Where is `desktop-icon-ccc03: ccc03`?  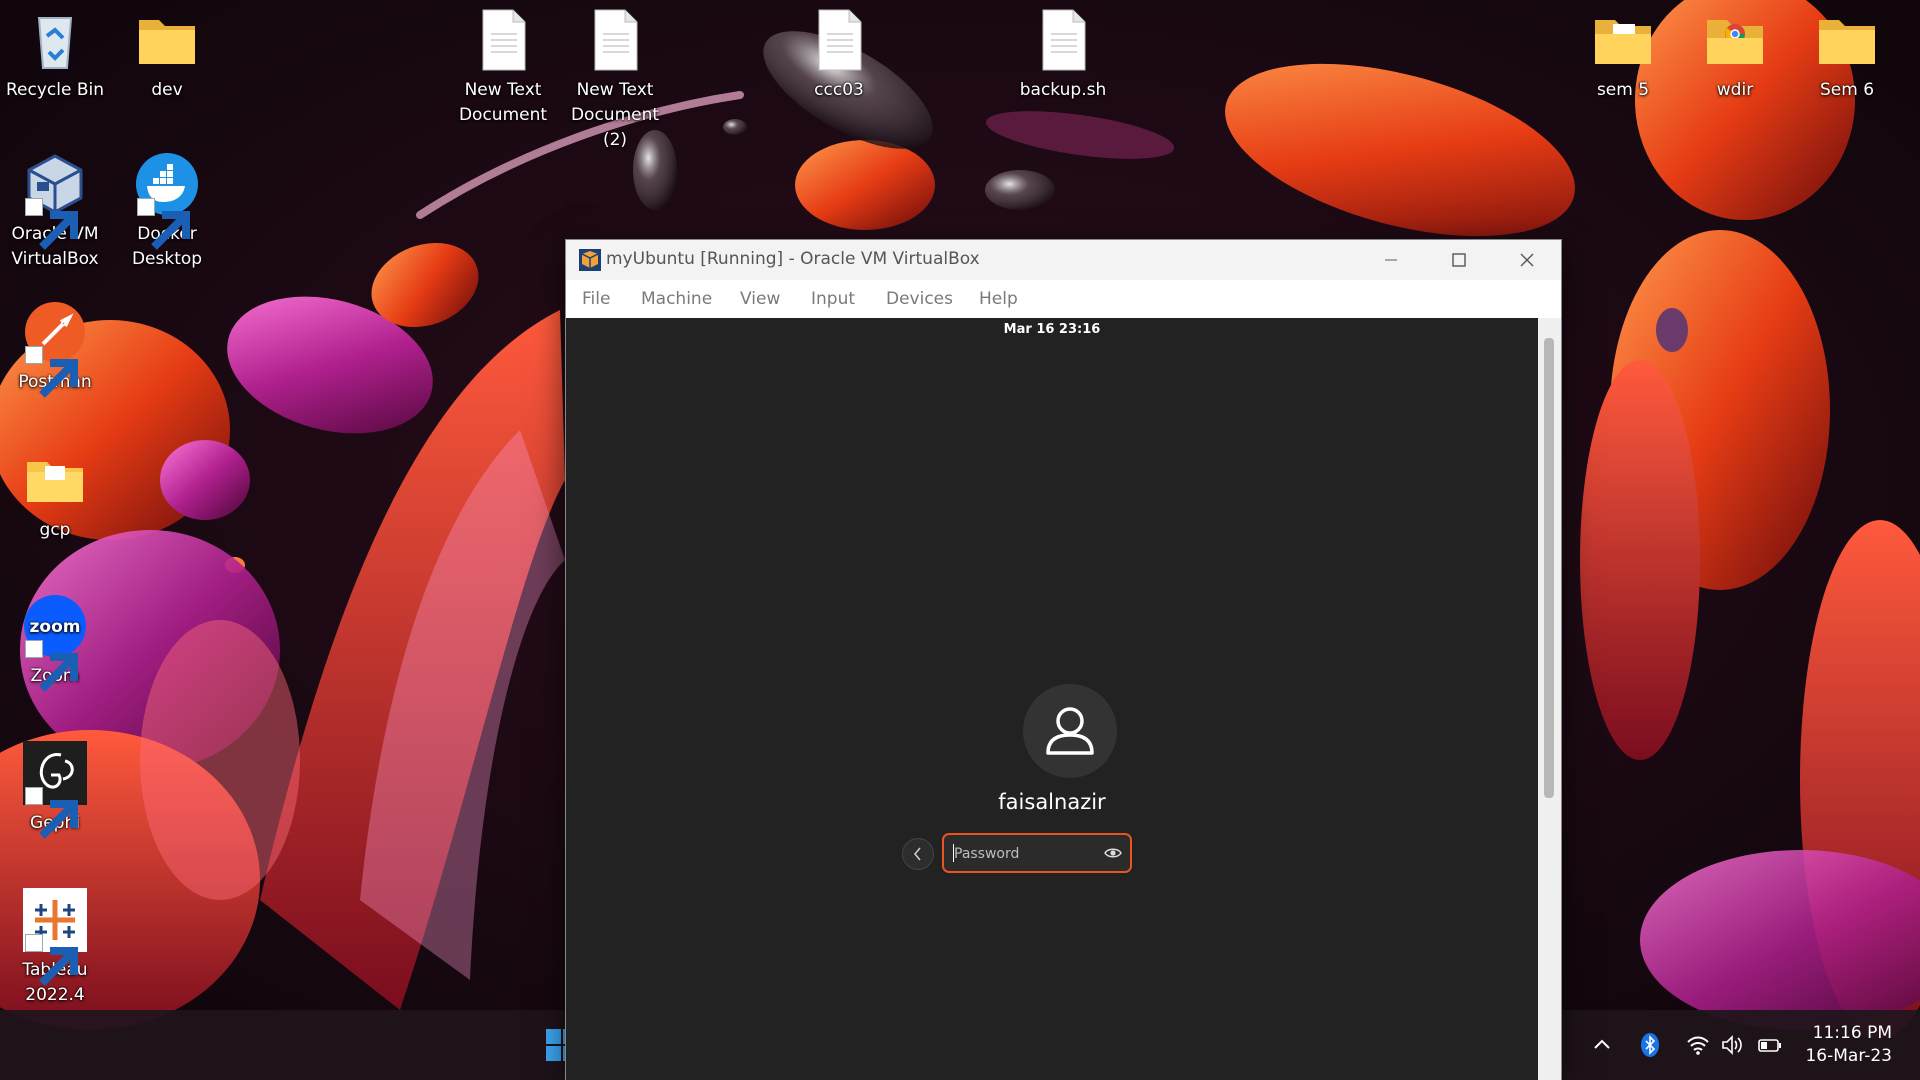
desktop-icon-ccc03: ccc03 is located at coordinates (839, 55).